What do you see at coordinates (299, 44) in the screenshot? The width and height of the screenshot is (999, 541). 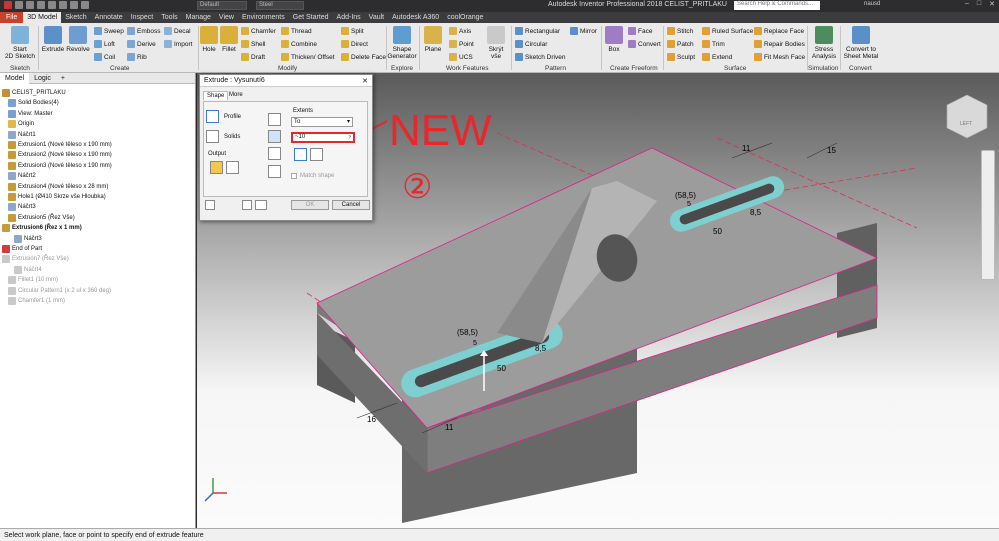 I see `combine-button: Combine` at bounding box center [299, 44].